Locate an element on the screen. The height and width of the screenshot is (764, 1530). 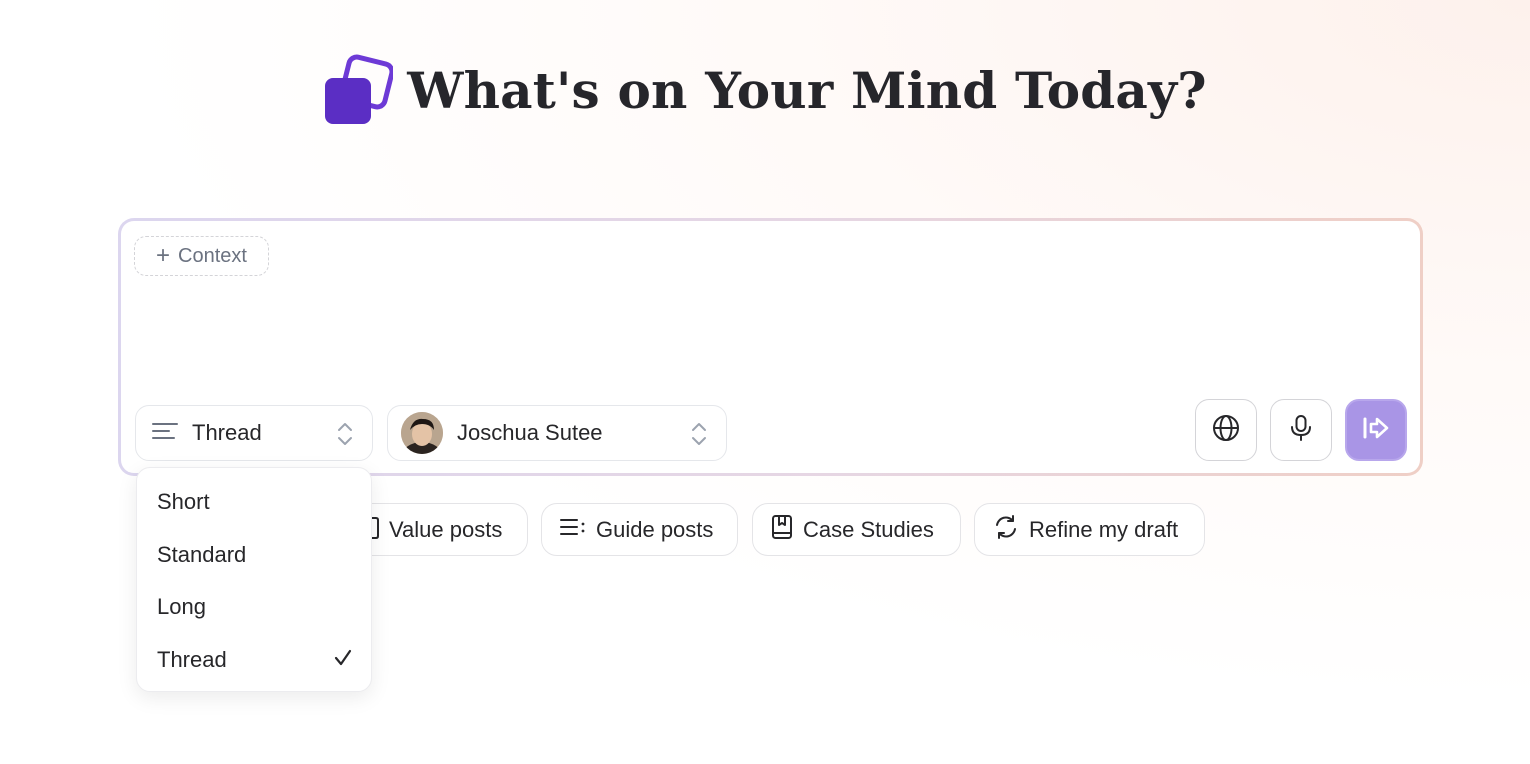
suggestion-label: Case Studies is located at coordinates (868, 529).